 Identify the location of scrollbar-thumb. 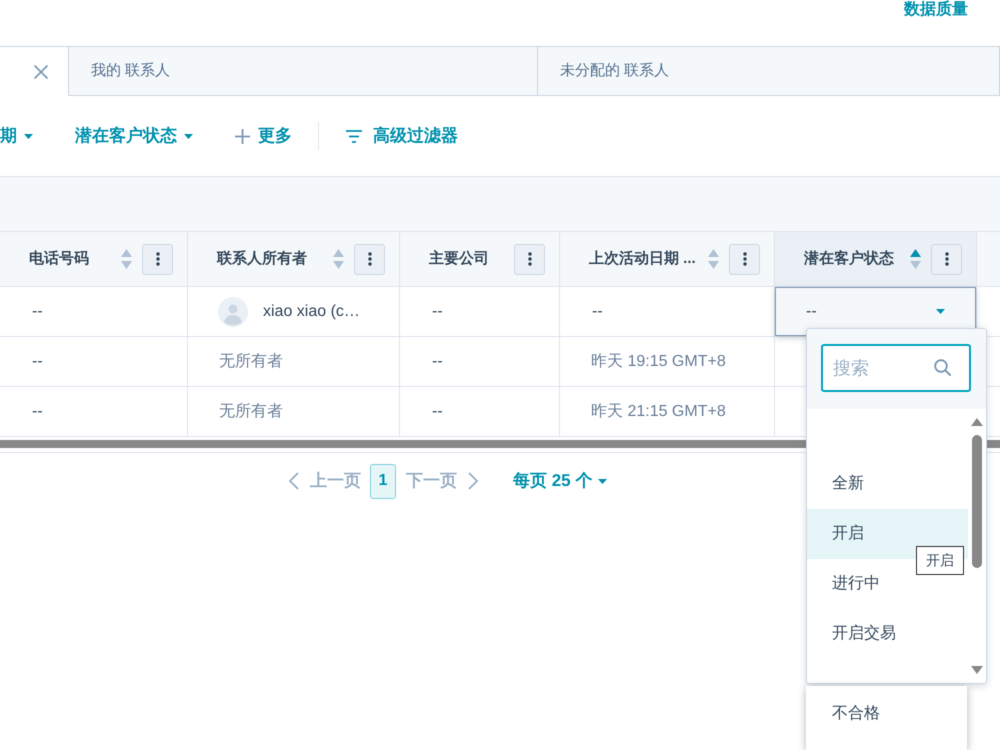
(977, 501).